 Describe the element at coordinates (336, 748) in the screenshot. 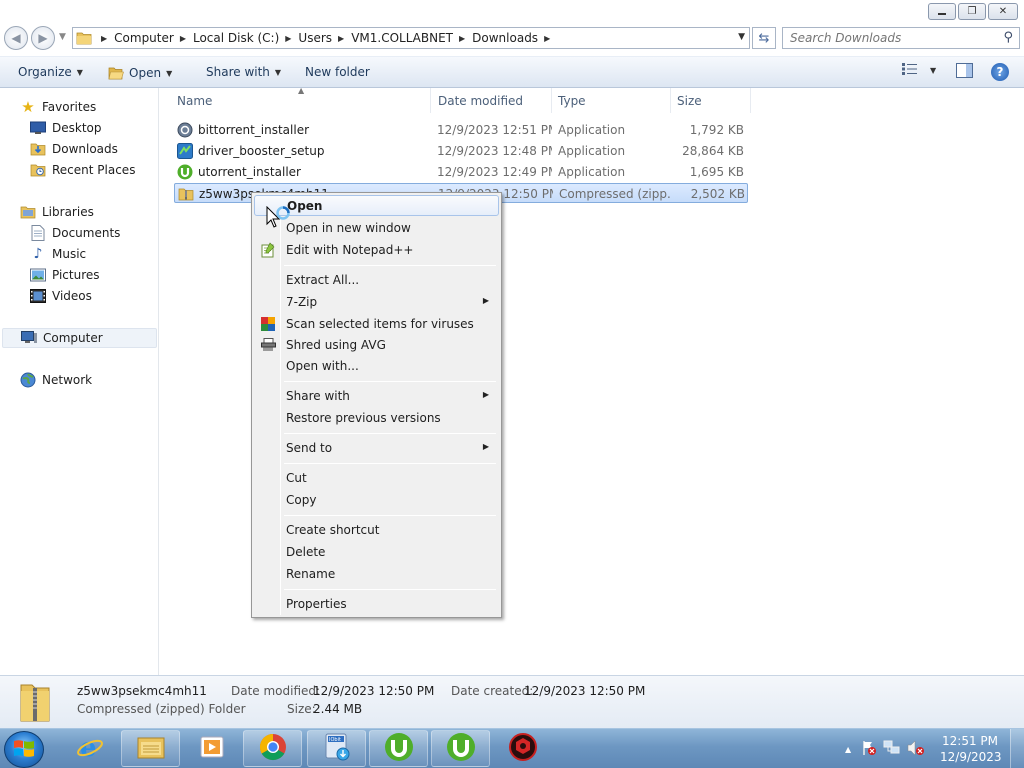

I see `taskbar-iobit-installer: IObit` at that location.